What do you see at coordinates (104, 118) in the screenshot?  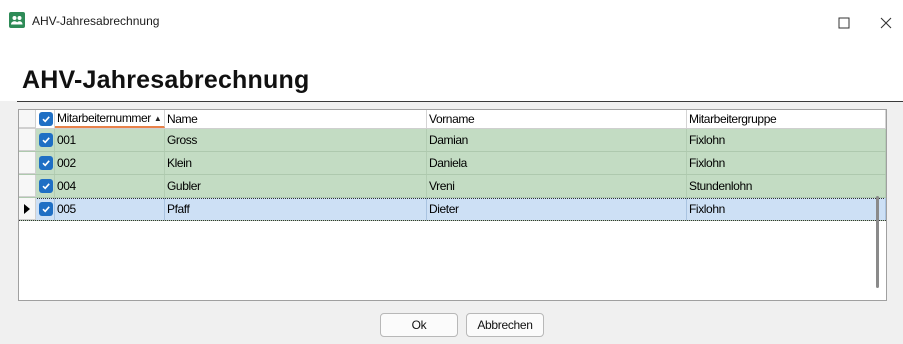 I see `column-label: Mitarbeiternummer` at bounding box center [104, 118].